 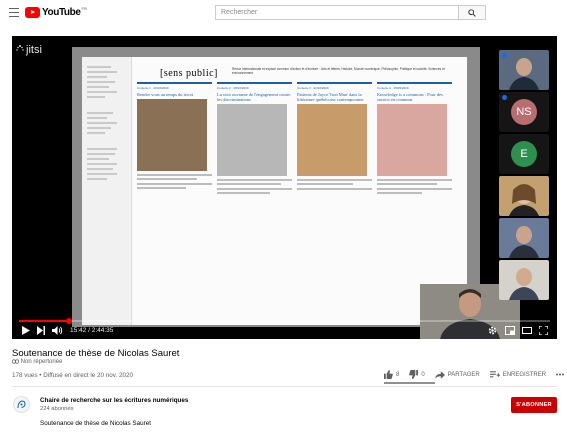 What do you see at coordinates (34, 50) in the screenshot?
I see `jitsi-text: jitsi` at bounding box center [34, 50].